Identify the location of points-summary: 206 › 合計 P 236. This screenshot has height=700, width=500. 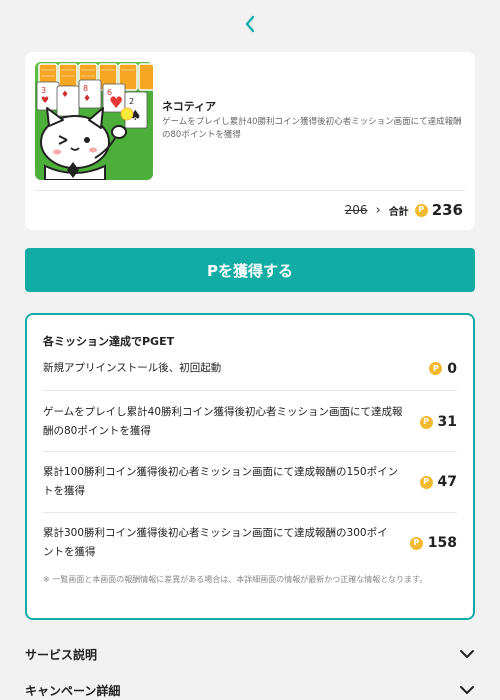
(404, 210).